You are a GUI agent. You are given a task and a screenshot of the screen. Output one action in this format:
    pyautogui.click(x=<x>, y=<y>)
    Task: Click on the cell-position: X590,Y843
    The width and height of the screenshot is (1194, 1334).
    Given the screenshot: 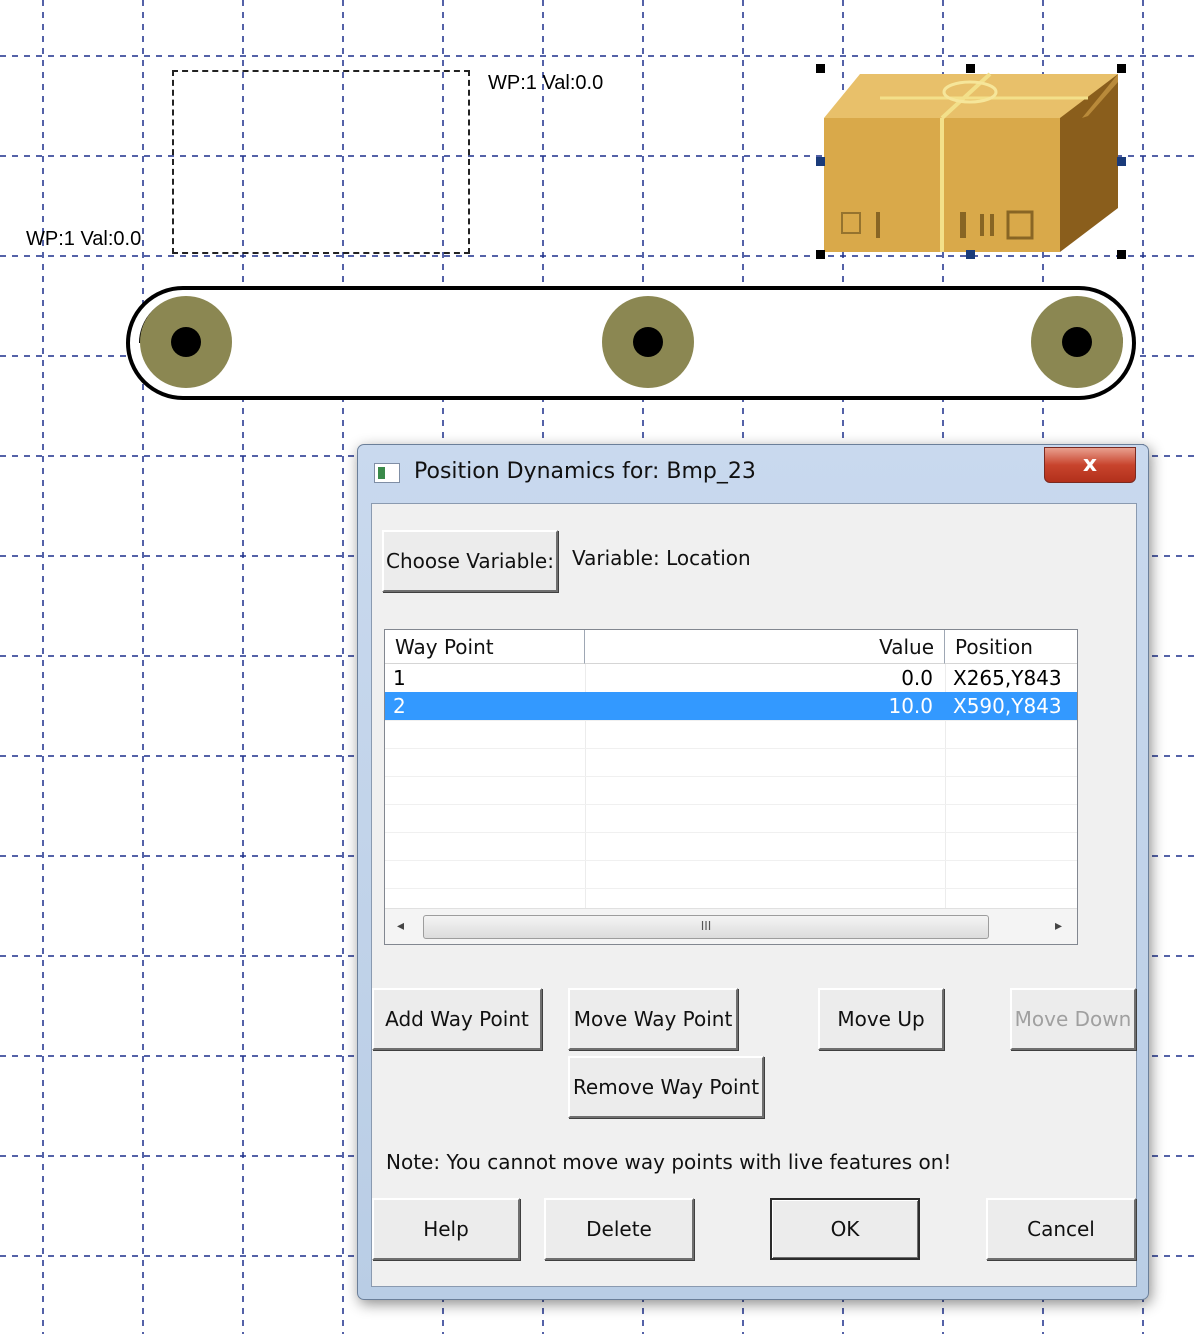 What is the action you would take?
    pyautogui.click(x=1007, y=706)
    